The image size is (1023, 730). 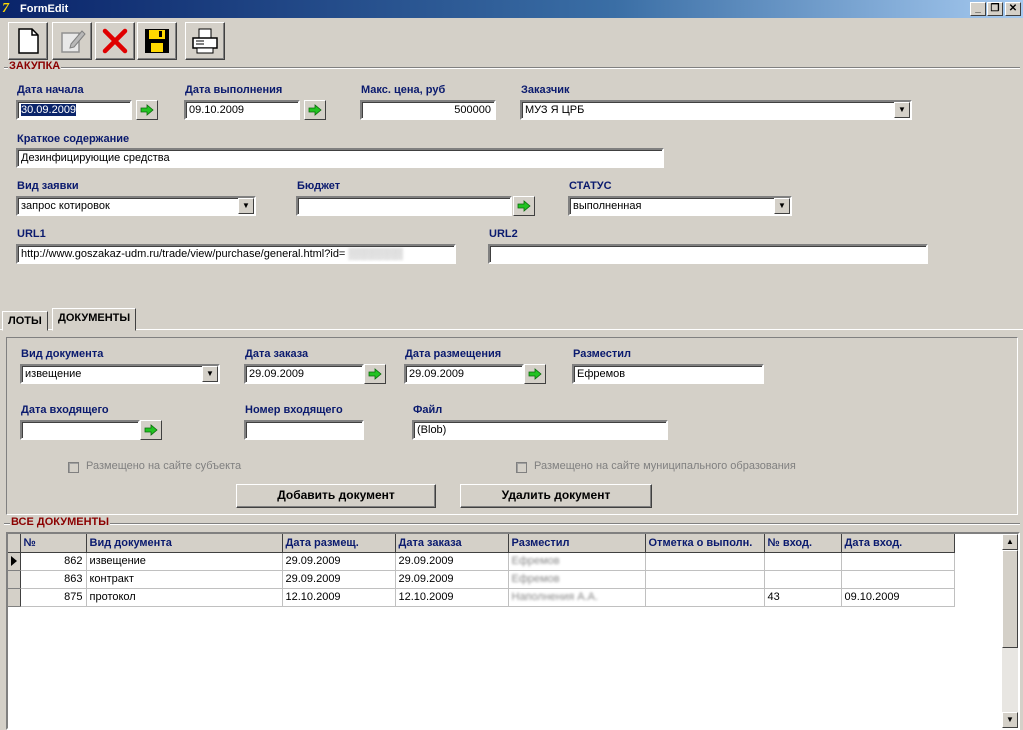 I want to click on tab-strip-line, so click(x=511, y=329).